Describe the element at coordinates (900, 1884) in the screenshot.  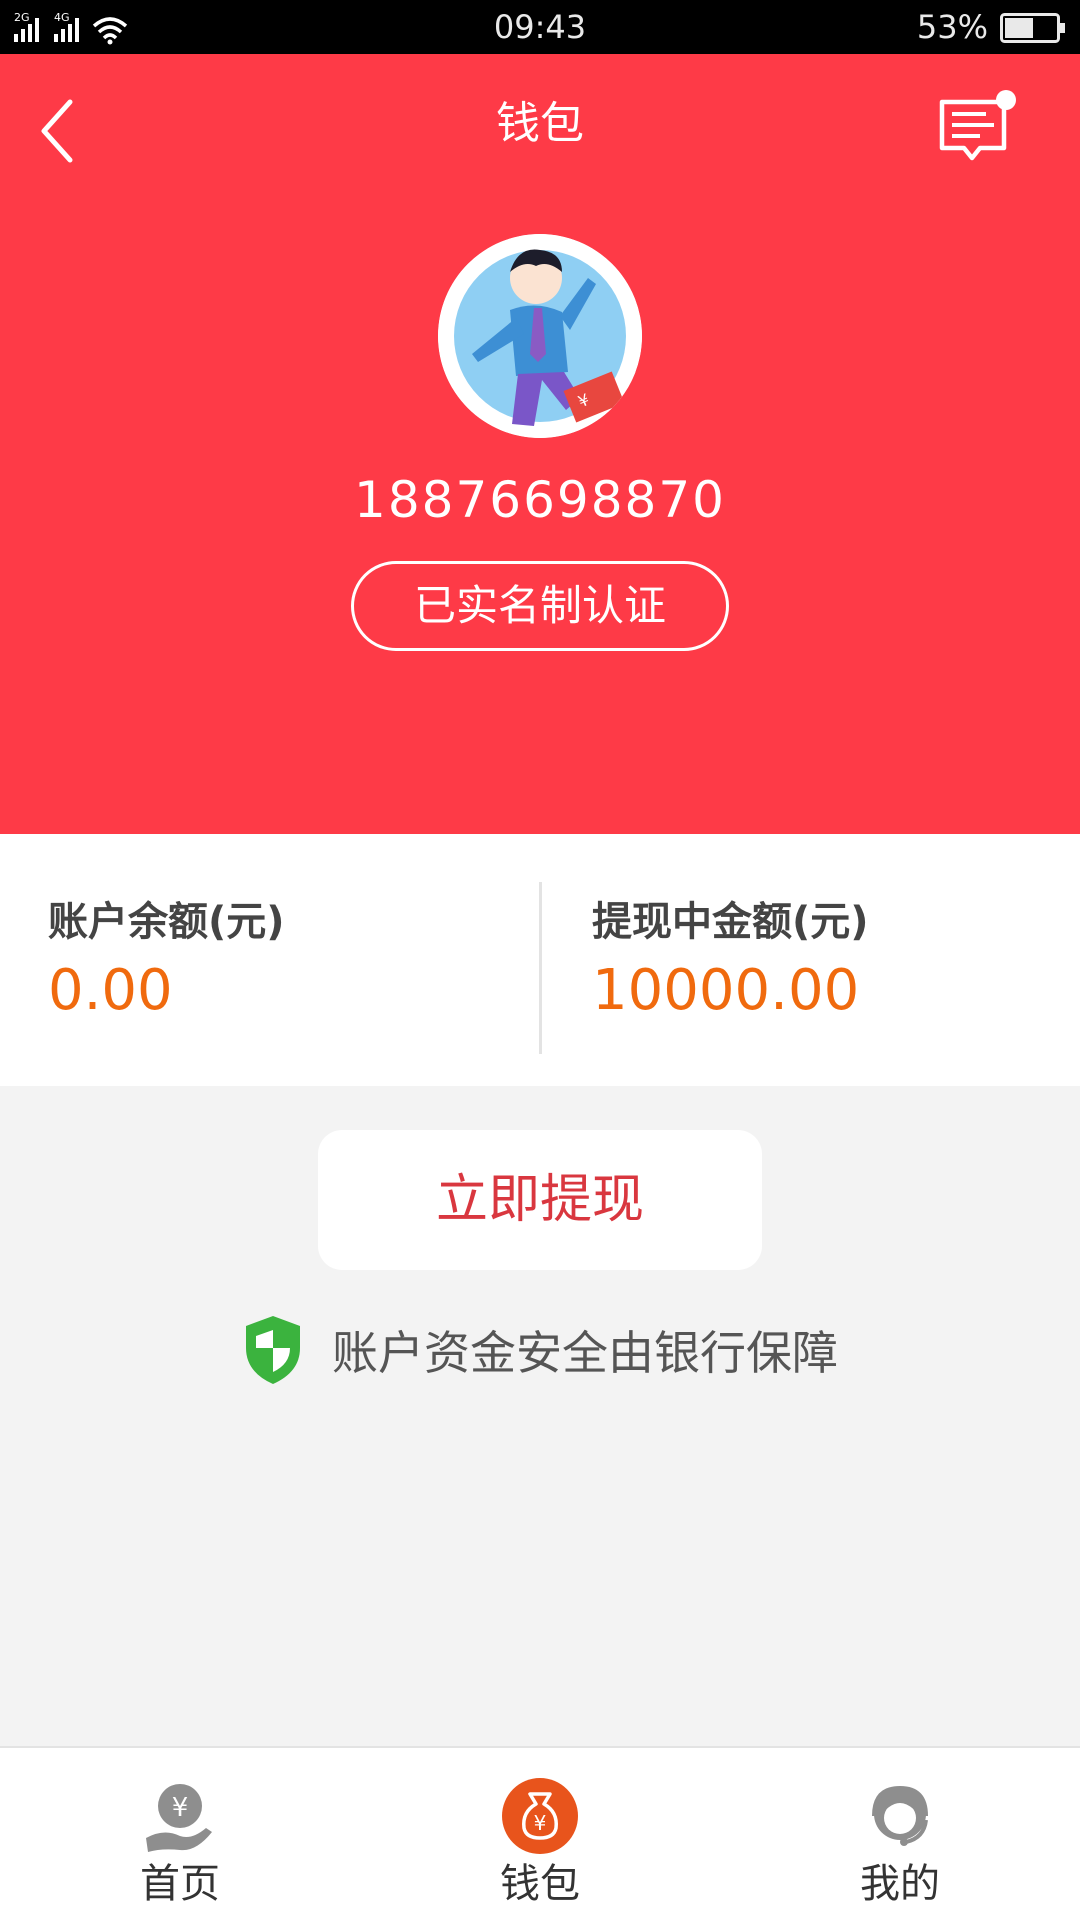
I see `tab-profile-label: 我的` at that location.